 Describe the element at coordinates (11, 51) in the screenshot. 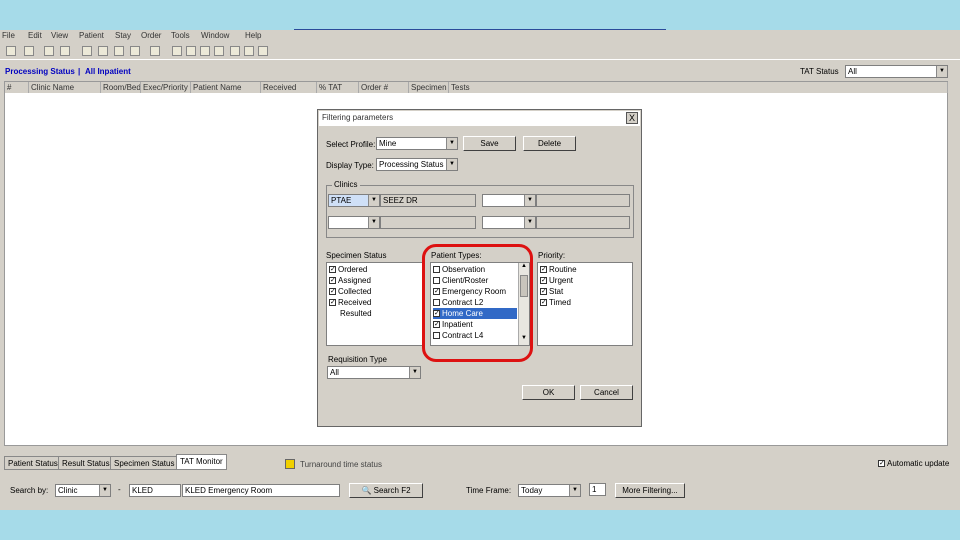

I see `open-icon` at that location.